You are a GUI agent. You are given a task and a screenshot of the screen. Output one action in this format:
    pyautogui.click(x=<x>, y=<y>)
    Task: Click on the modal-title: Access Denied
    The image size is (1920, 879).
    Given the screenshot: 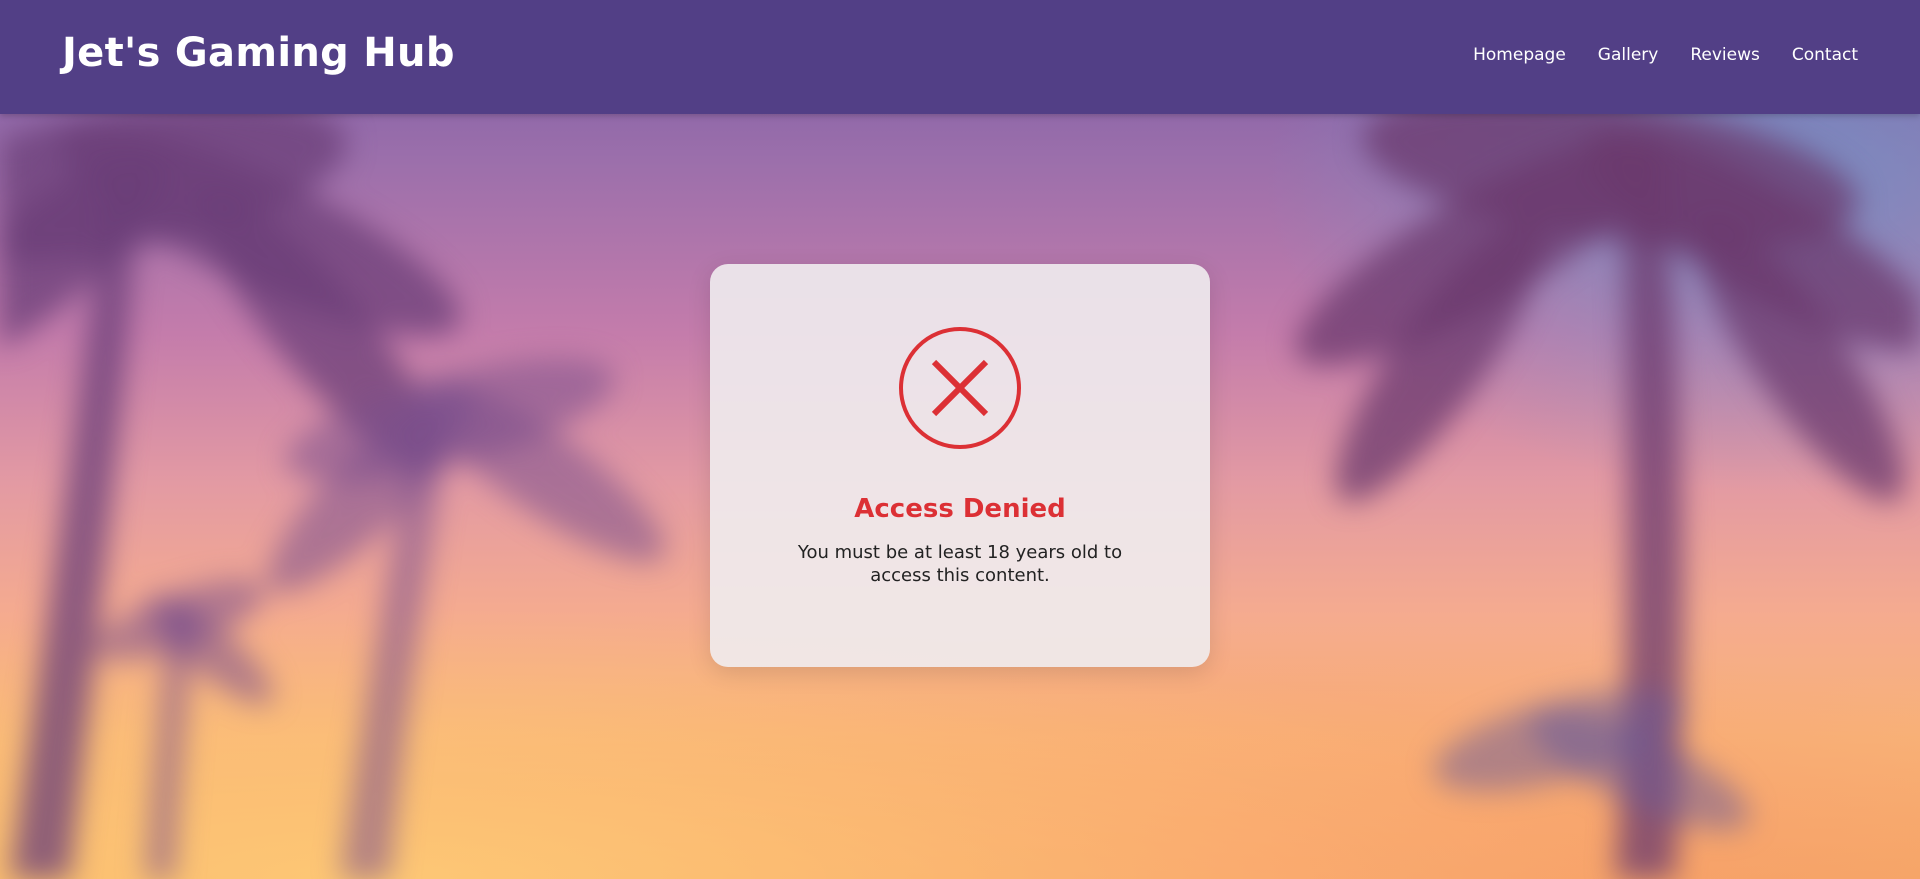 What is the action you would take?
    pyautogui.click(x=960, y=509)
    